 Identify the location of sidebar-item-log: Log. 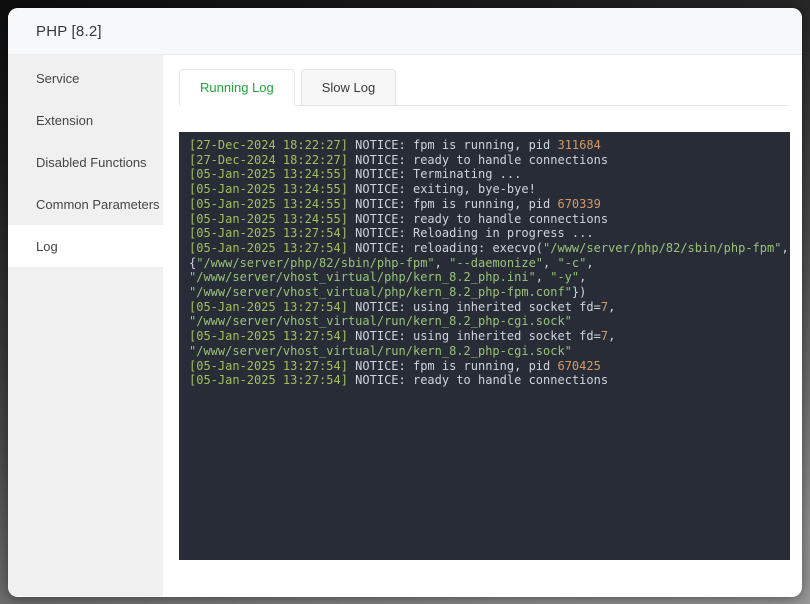
(85, 246).